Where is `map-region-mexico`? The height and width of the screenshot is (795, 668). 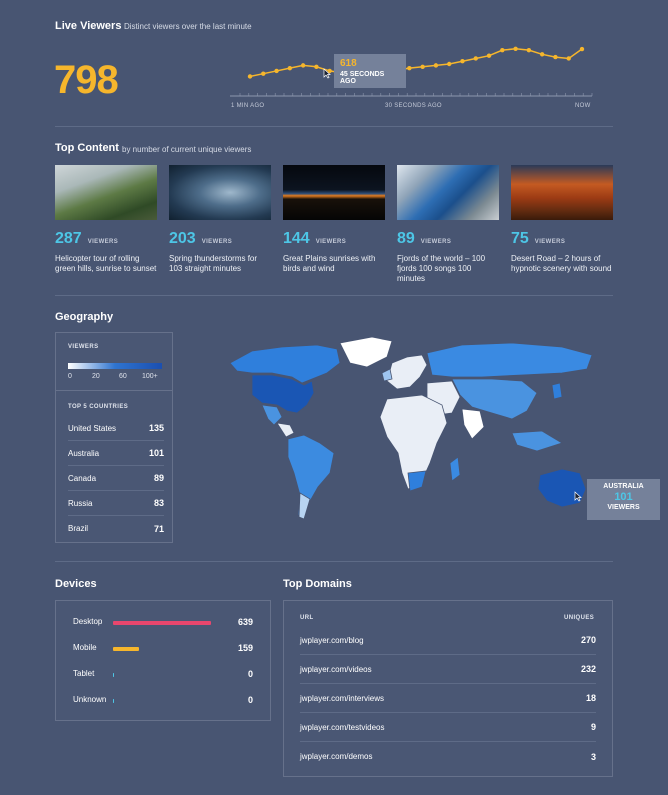 map-region-mexico is located at coordinates (272, 415).